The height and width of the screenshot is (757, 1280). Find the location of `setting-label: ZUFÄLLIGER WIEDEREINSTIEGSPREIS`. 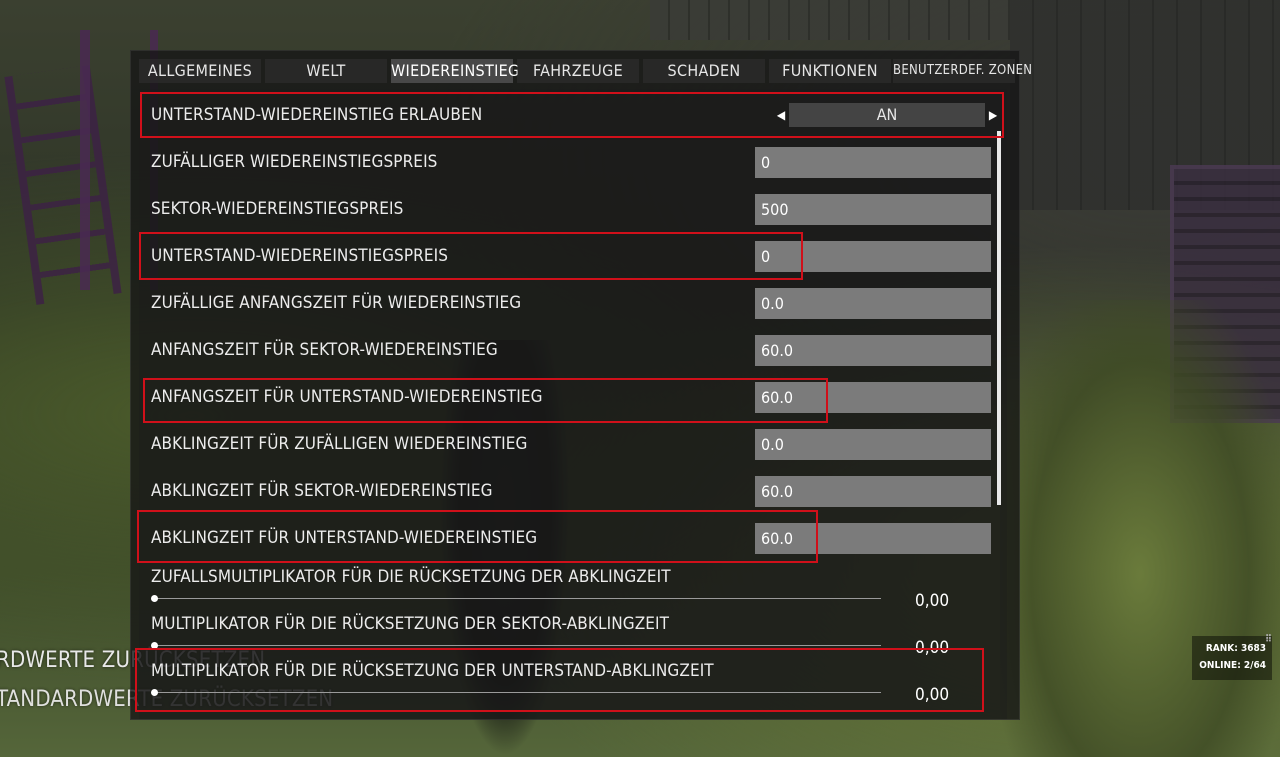

setting-label: ZUFÄLLIGER WIEDEREINSTIEGSPREIS is located at coordinates (294, 162).